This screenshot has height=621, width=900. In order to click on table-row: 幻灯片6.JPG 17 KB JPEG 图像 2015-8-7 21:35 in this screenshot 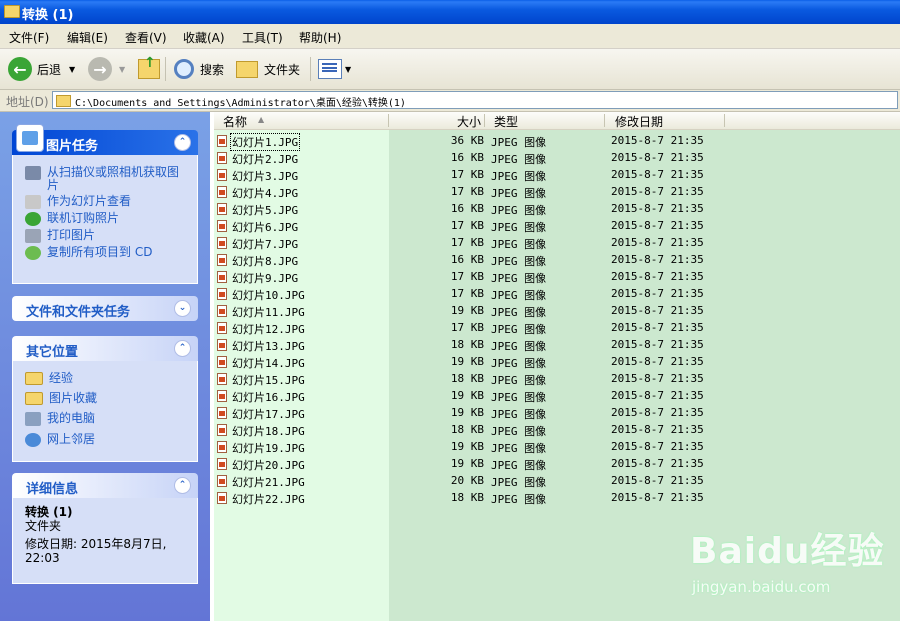, I will do `click(557, 226)`.